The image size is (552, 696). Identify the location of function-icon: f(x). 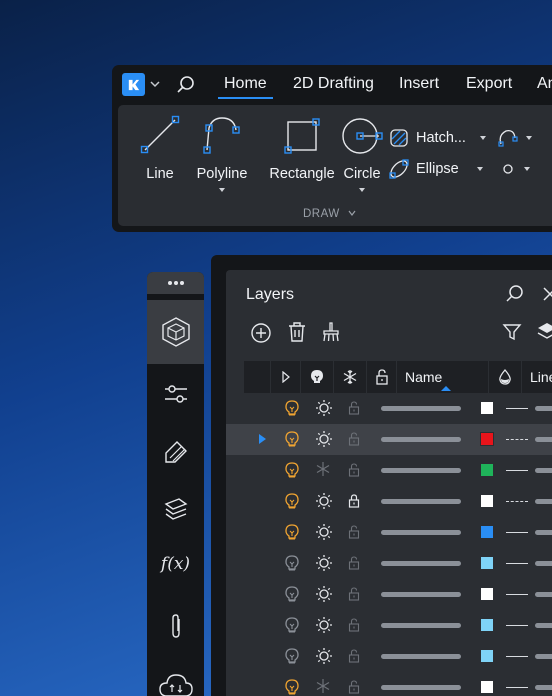
(175, 564).